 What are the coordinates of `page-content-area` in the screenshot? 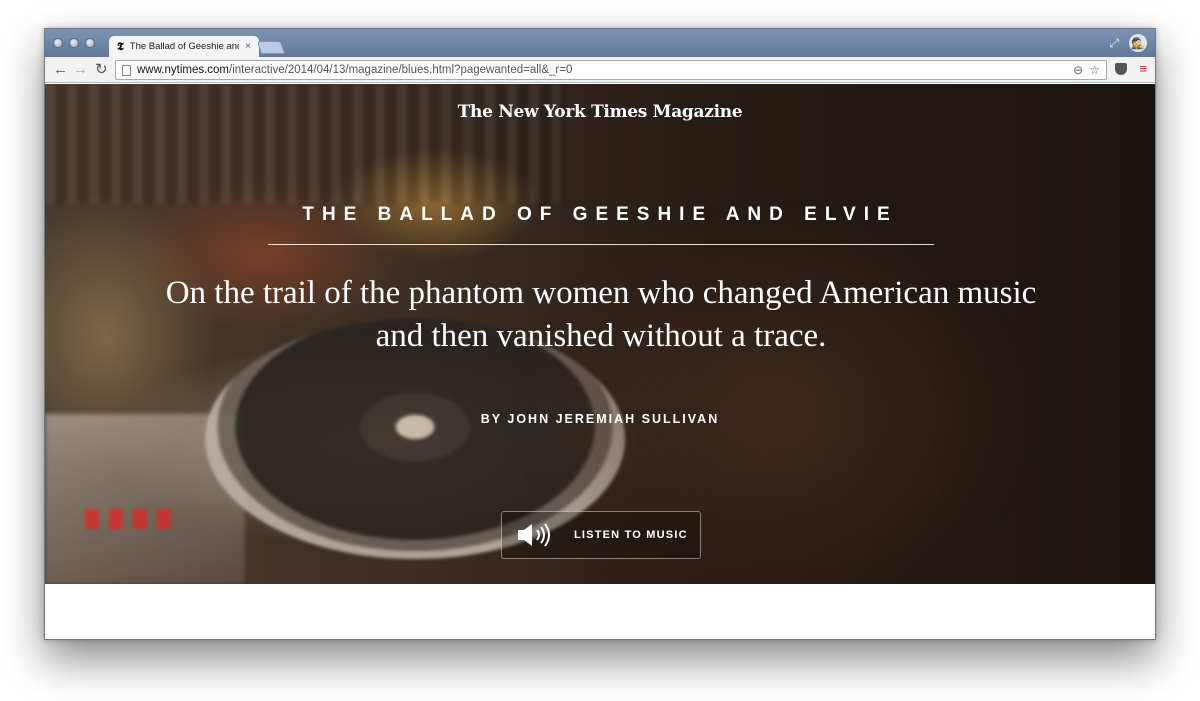 It's located at (600, 611).